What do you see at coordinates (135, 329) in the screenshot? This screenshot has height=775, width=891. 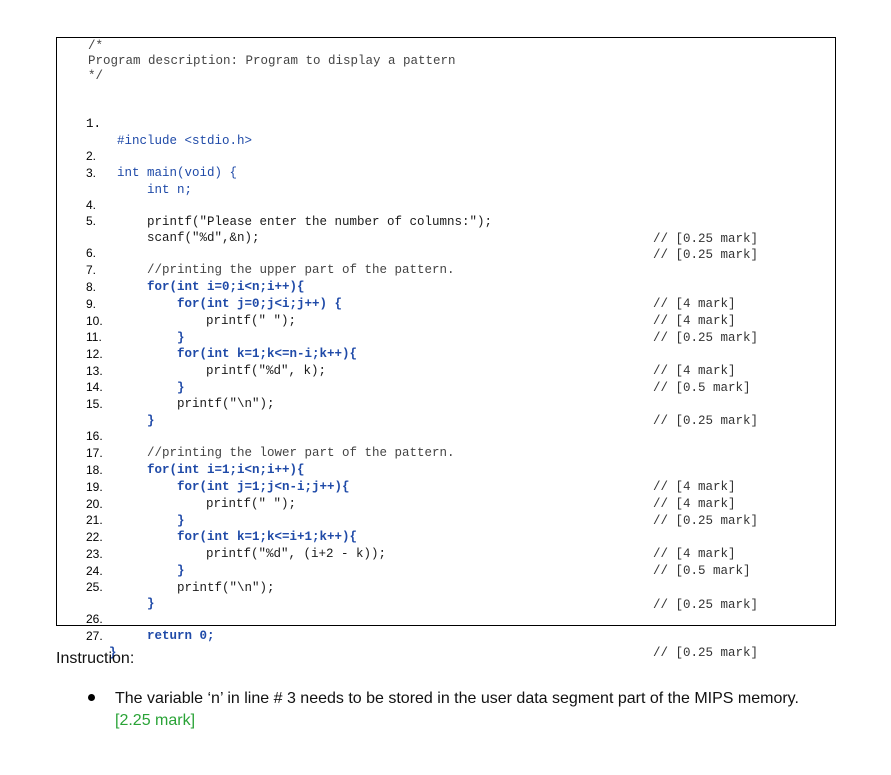 I see `code-line: 10. }` at bounding box center [135, 329].